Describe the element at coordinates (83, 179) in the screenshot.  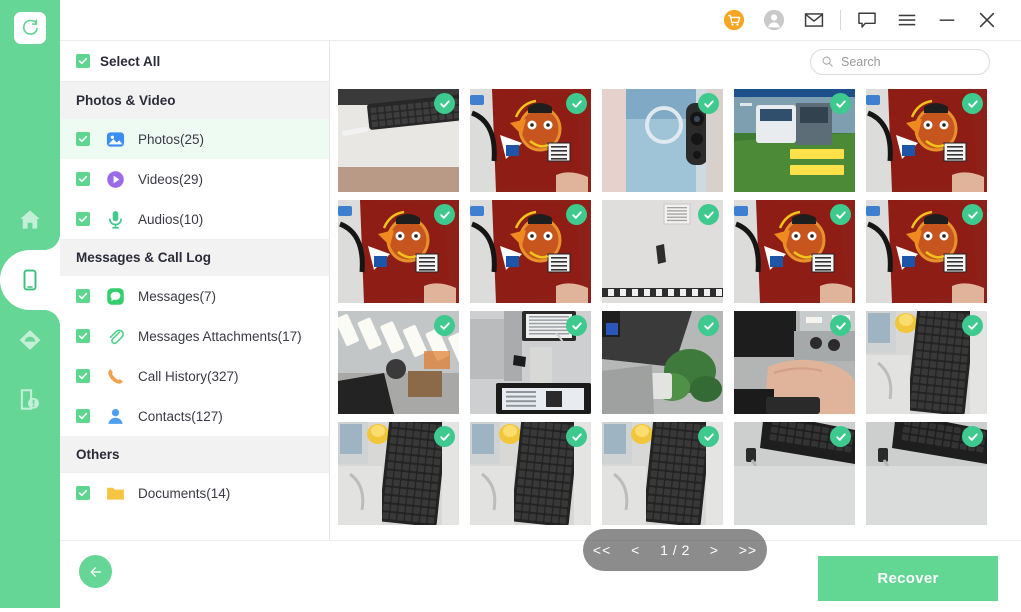
I see `videos-checkbox` at that location.